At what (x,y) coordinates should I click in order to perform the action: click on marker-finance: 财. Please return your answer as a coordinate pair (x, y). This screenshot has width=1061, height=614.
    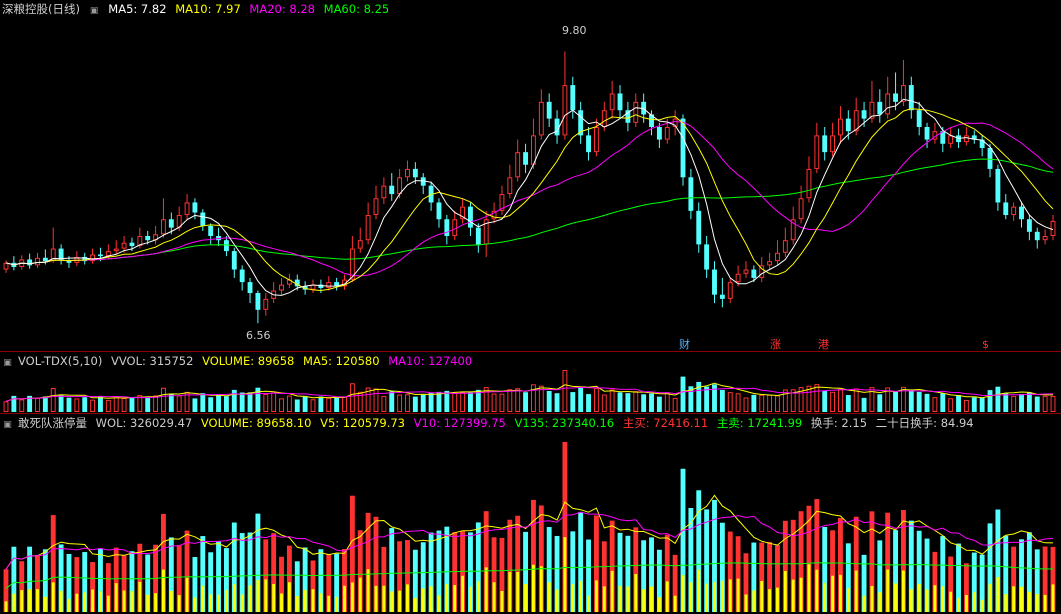
    Looking at the image, I should click on (684, 345).